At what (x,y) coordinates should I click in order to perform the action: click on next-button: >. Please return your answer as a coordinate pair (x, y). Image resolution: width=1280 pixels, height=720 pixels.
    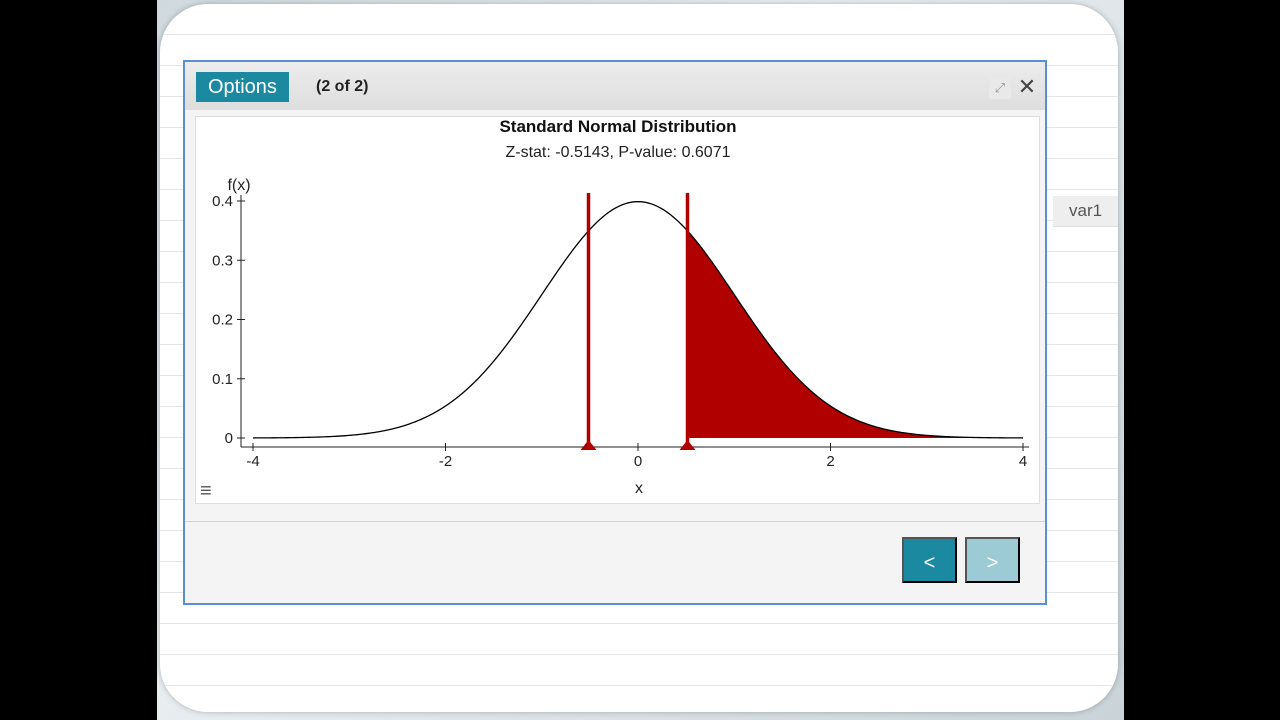
    Looking at the image, I should click on (992, 560).